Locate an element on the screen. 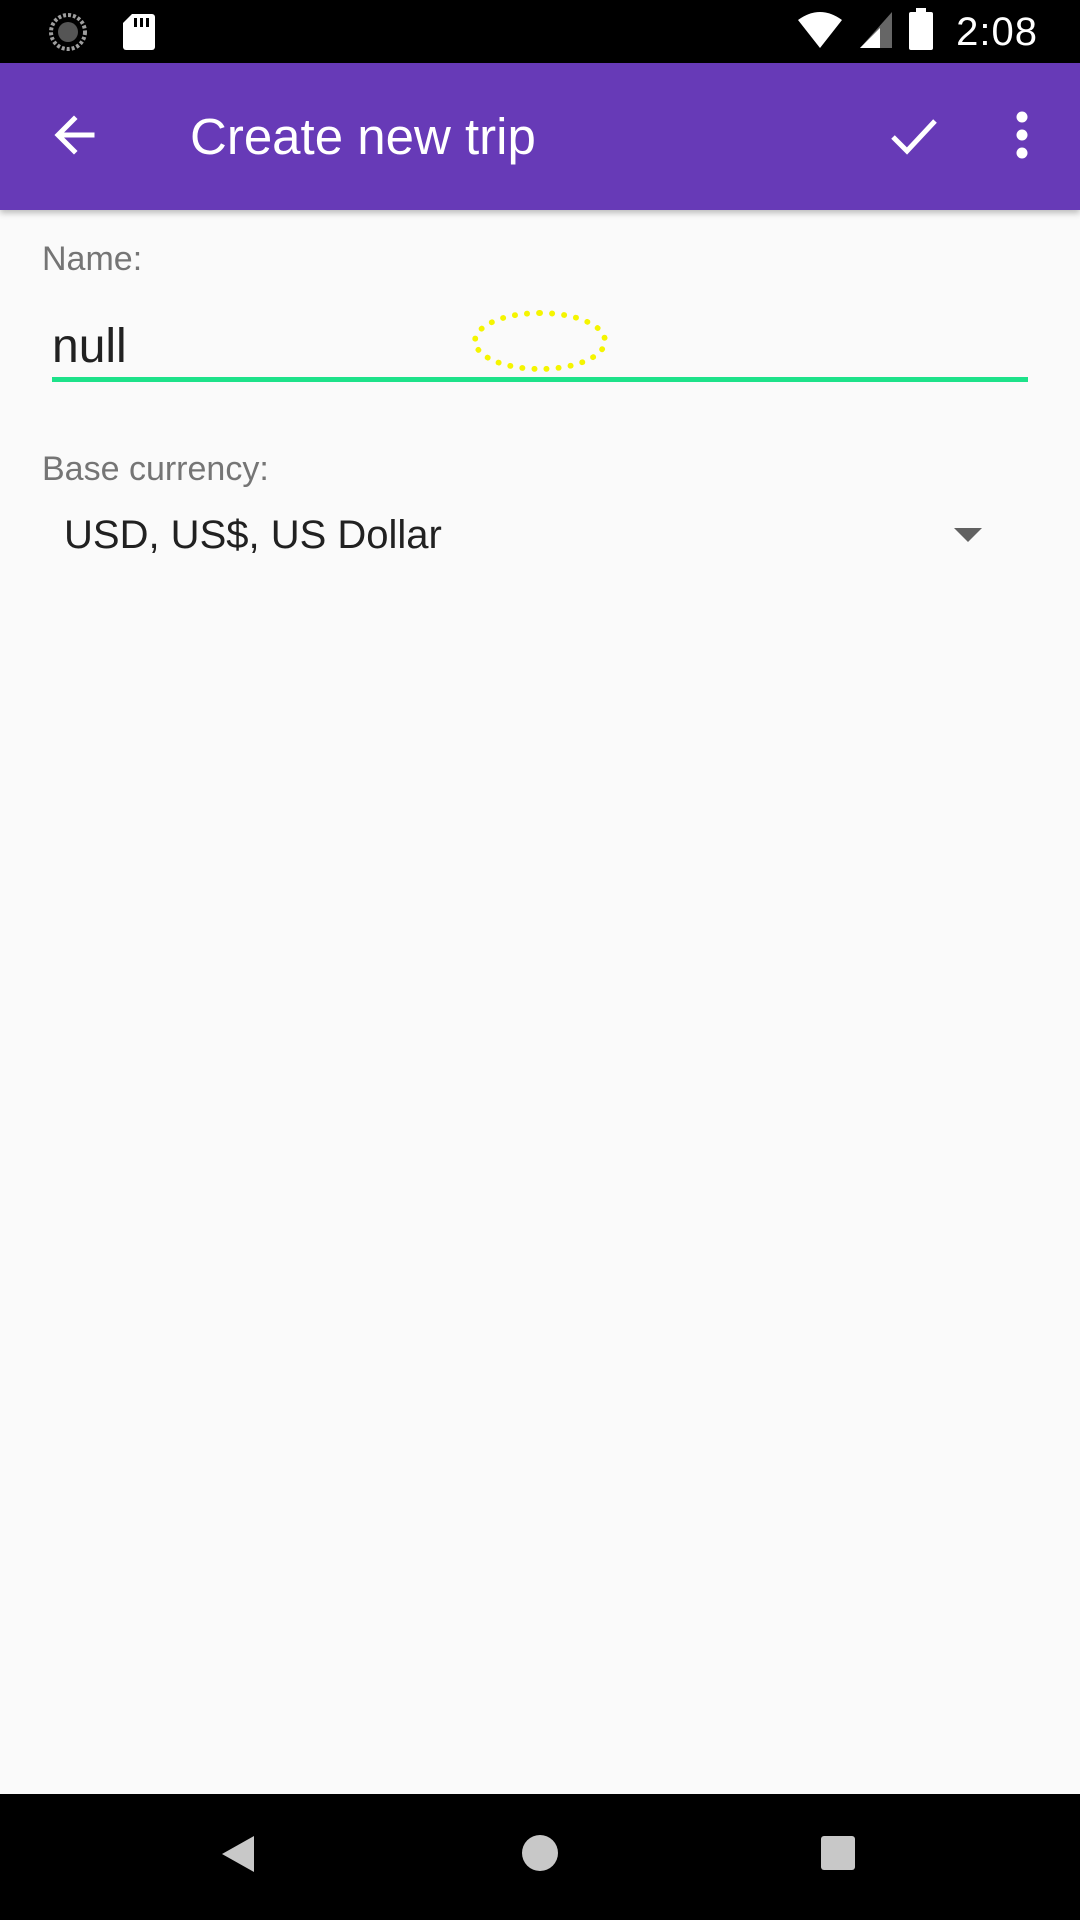 Image resolution: width=1080 pixels, height=1920 pixels. status-bar: 2:08 is located at coordinates (540, 31).